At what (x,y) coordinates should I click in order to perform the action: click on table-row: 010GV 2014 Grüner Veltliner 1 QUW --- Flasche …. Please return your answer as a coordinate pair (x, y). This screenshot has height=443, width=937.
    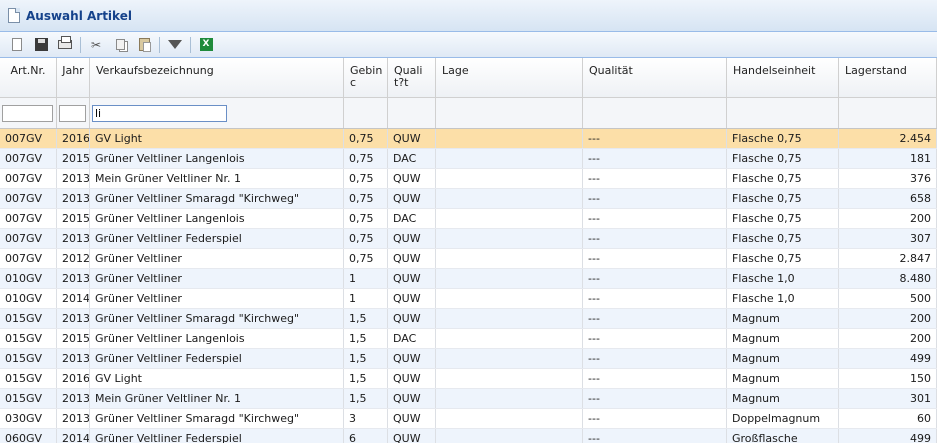
    Looking at the image, I should click on (468, 299).